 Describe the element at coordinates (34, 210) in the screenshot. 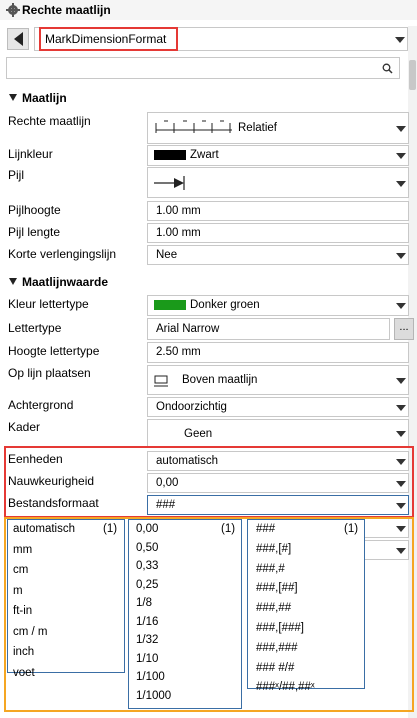

I see `pijlhoogte-label: Pijlhoogte` at that location.